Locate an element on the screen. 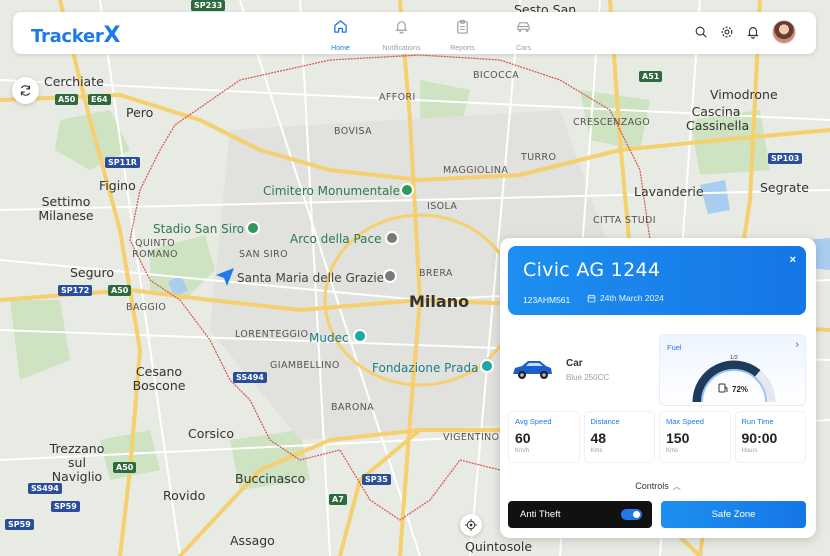  top-navigation-bar: TrackerX Home Notifications Reports Cars is located at coordinates (414, 33).